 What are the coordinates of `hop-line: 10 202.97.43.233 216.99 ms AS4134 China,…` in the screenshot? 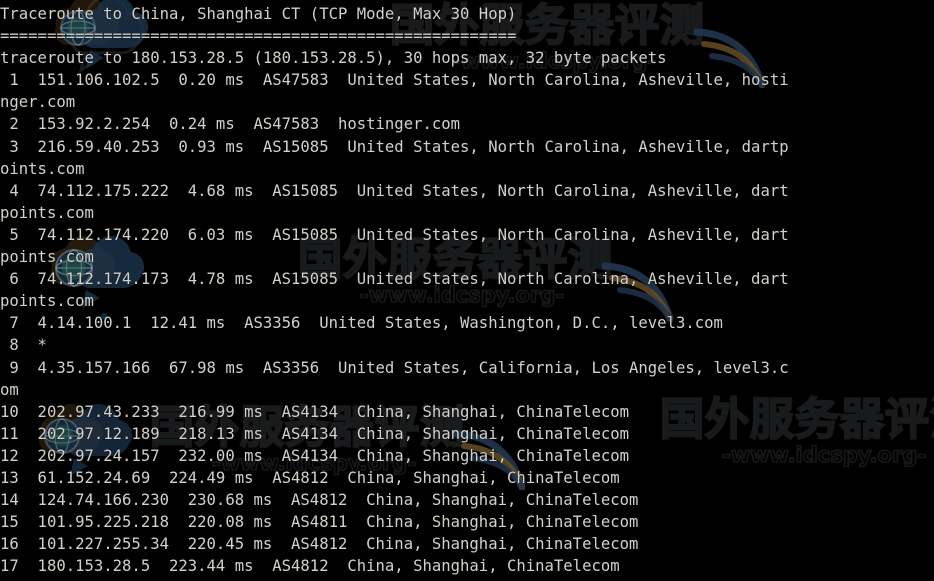 It's located at (315, 411).